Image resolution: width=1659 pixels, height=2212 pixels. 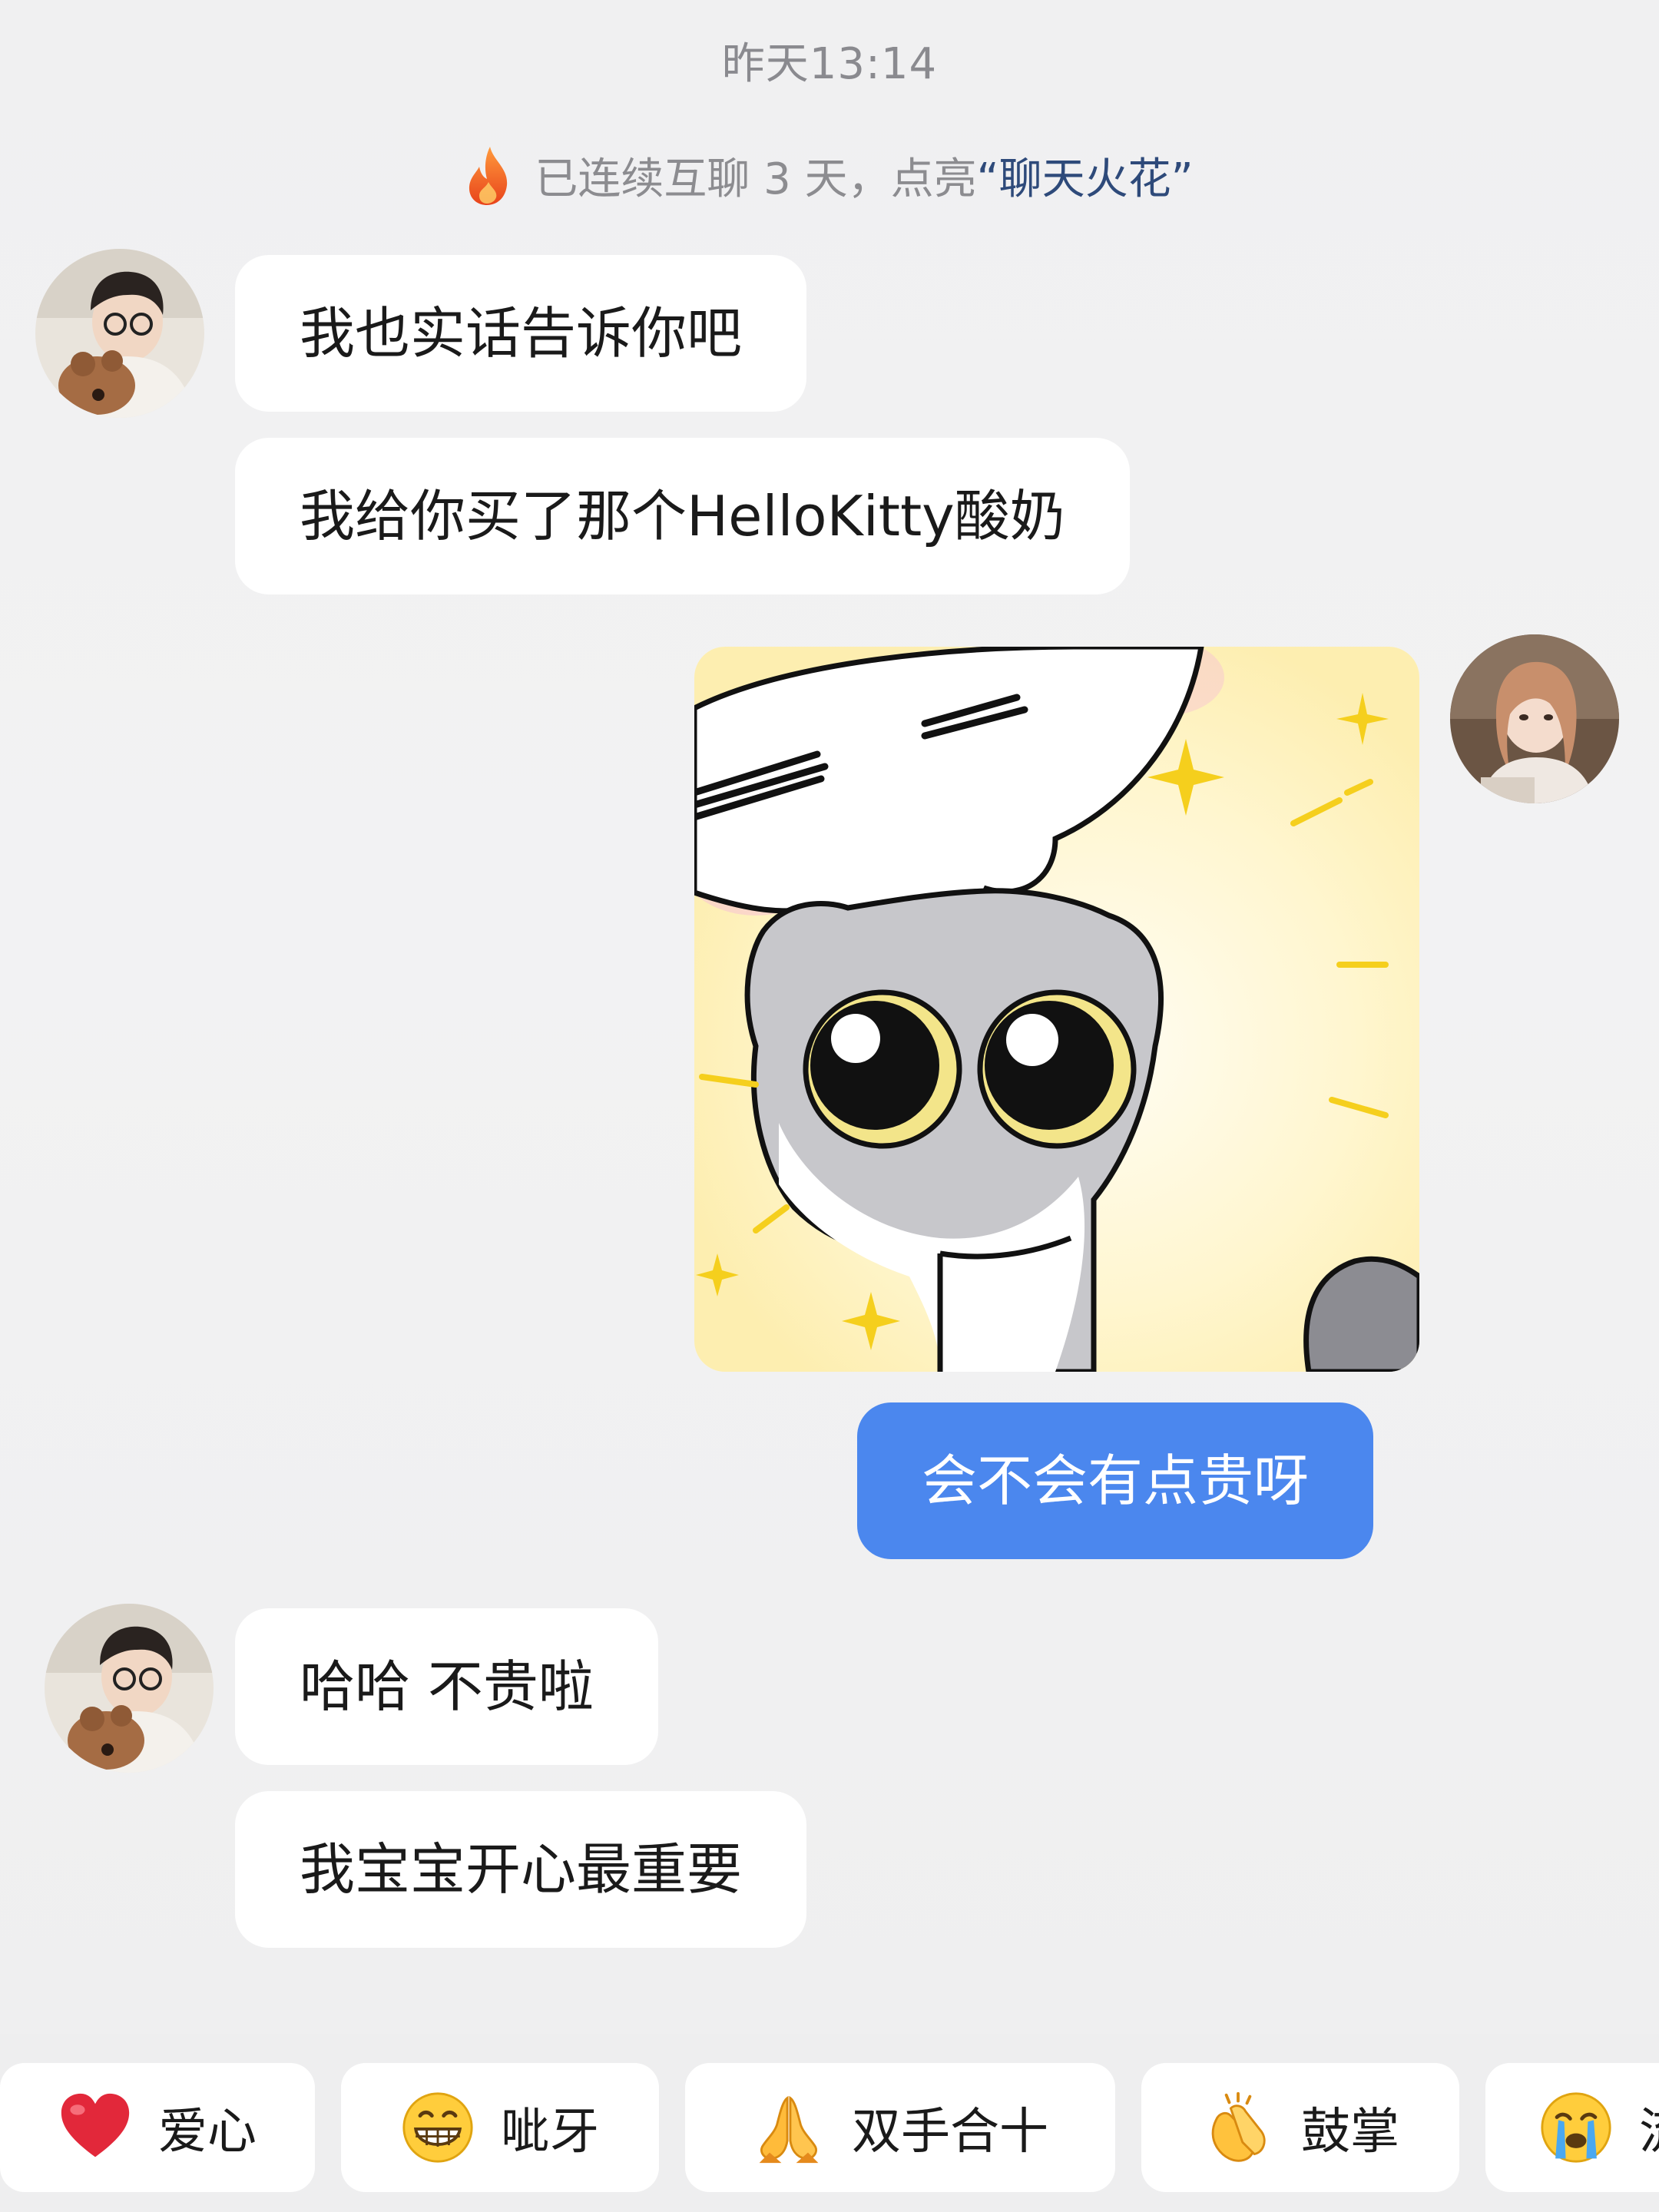 What do you see at coordinates (550, 2132) in the screenshot?
I see `reaction-label: 呲牙` at bounding box center [550, 2132].